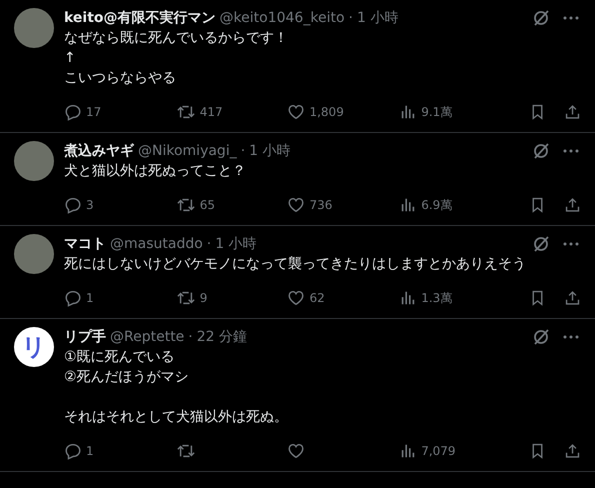  What do you see at coordinates (176, 417) in the screenshot?
I see `post-text-line: それはそれとして犬猫以外は死ぬ。` at bounding box center [176, 417].